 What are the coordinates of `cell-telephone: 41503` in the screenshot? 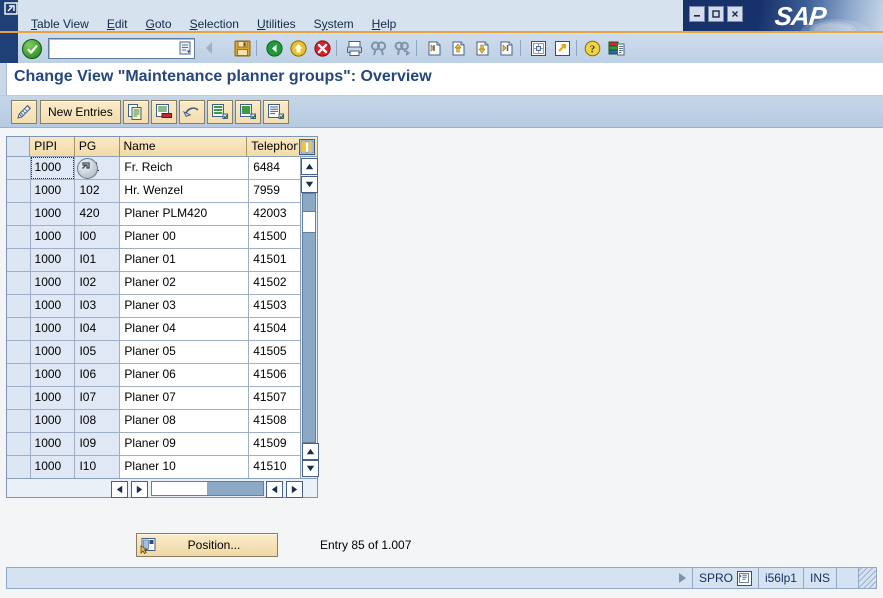 It's located at (274, 306).